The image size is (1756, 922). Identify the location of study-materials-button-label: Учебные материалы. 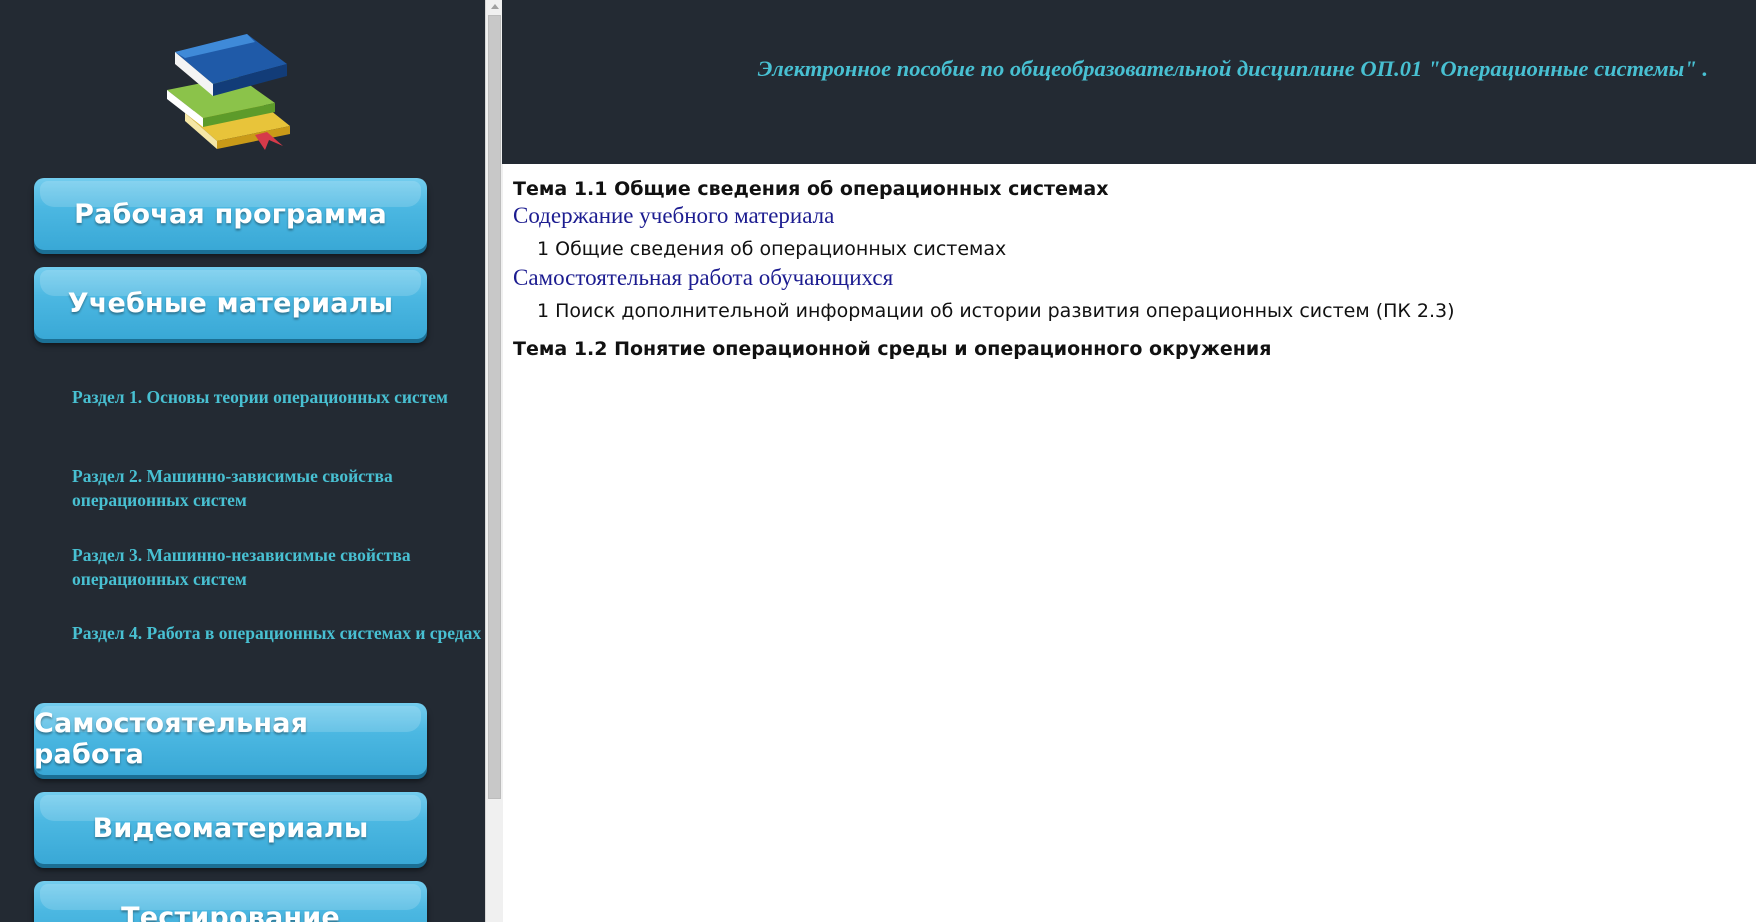
(230, 303).